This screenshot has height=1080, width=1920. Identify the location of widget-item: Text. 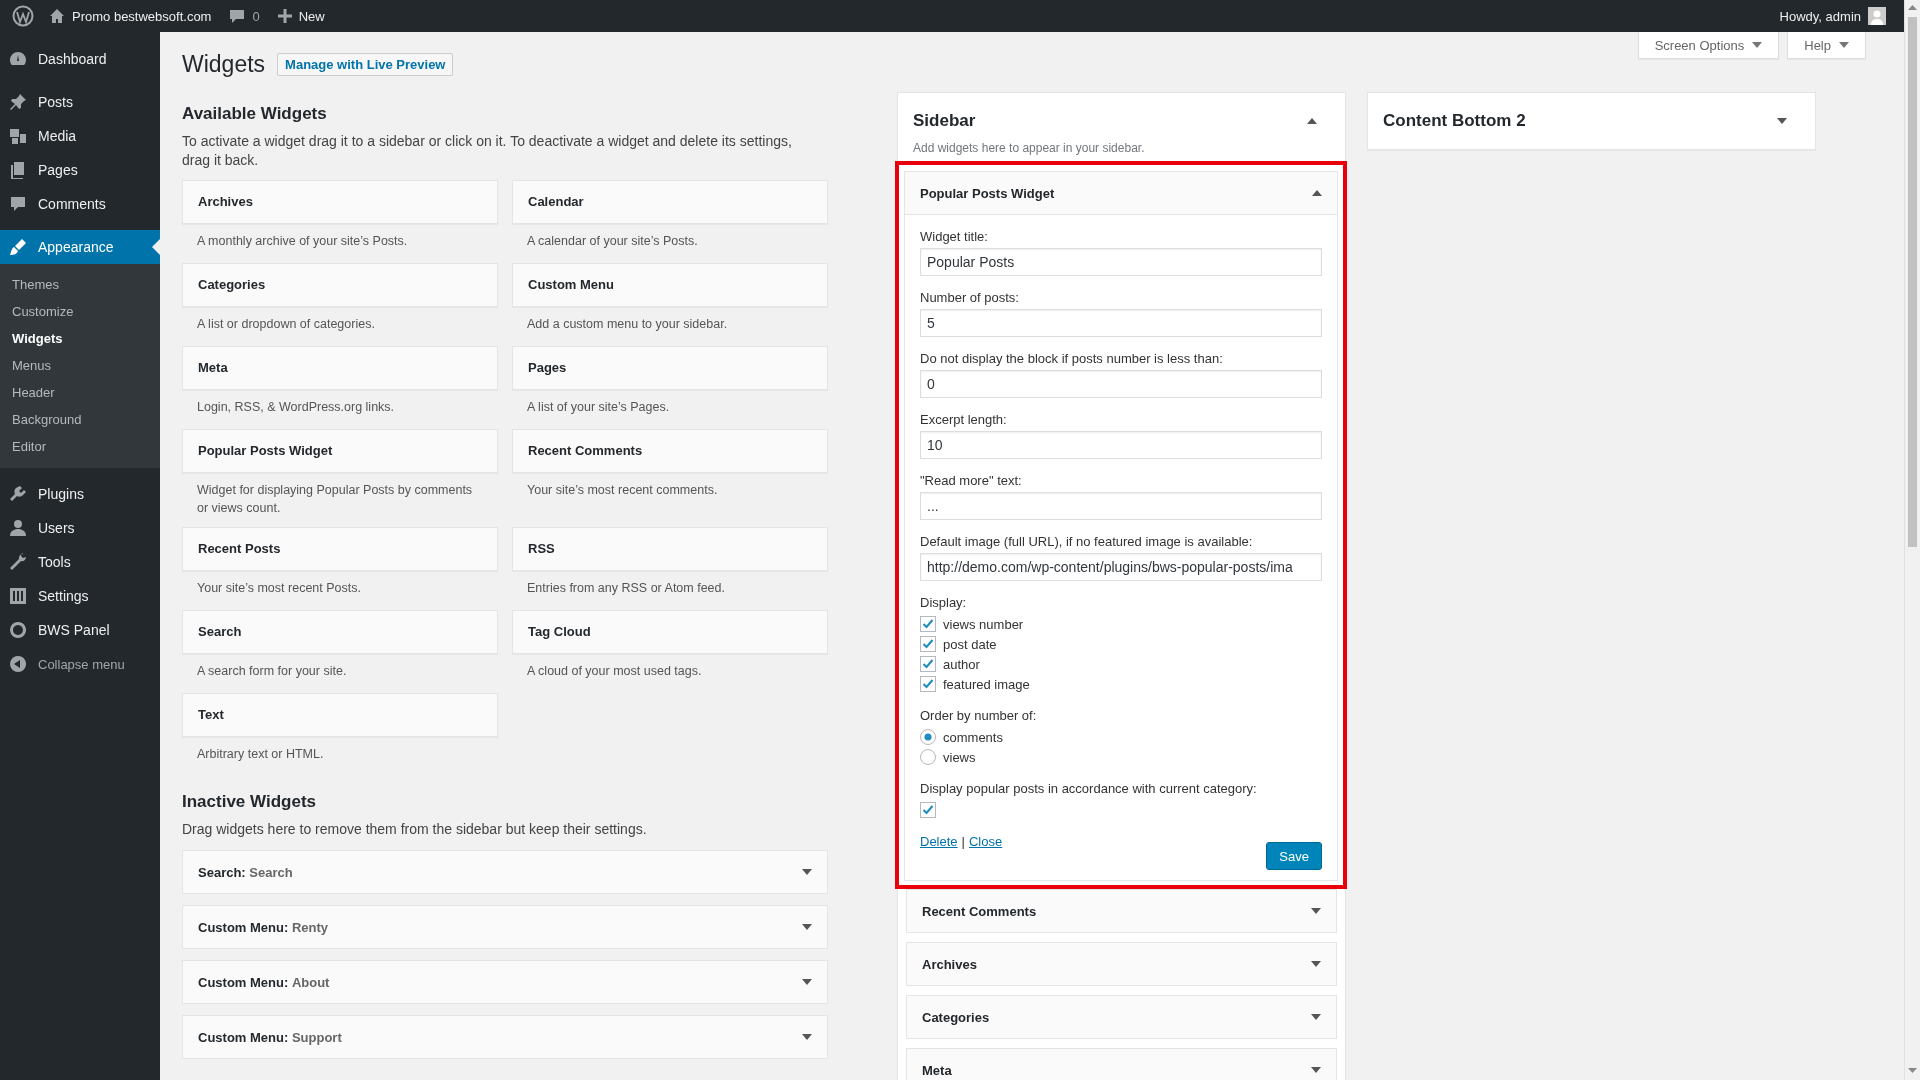
(340, 715).